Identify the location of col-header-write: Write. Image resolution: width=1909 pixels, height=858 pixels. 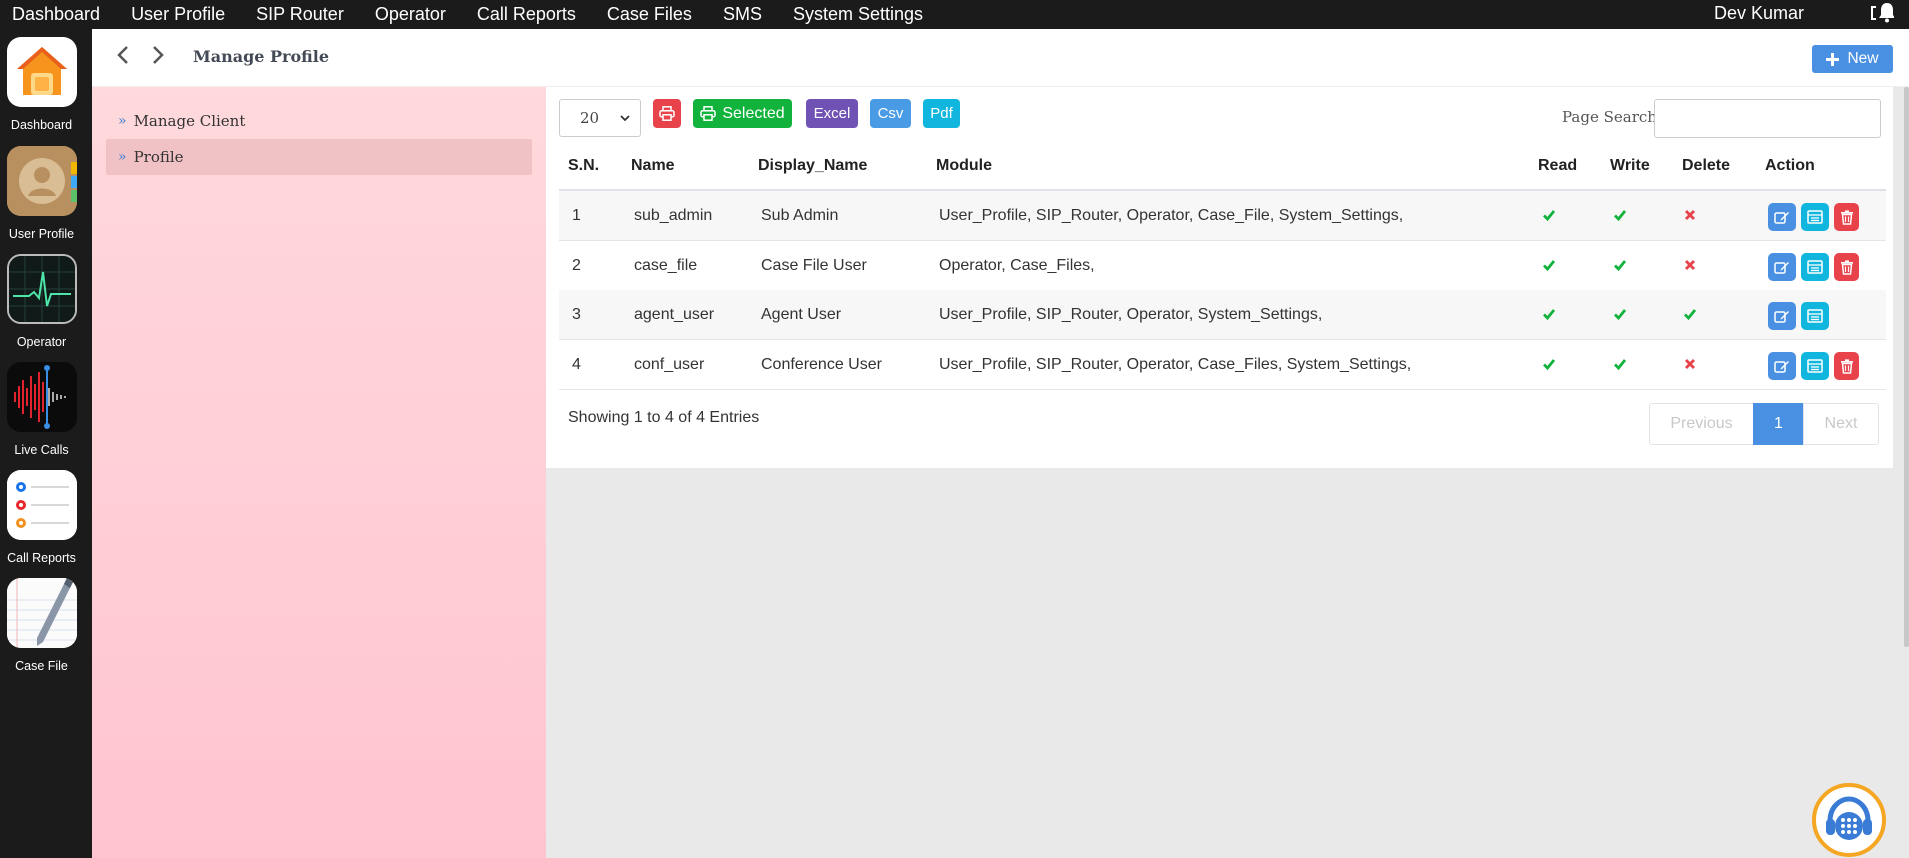
(1630, 166).